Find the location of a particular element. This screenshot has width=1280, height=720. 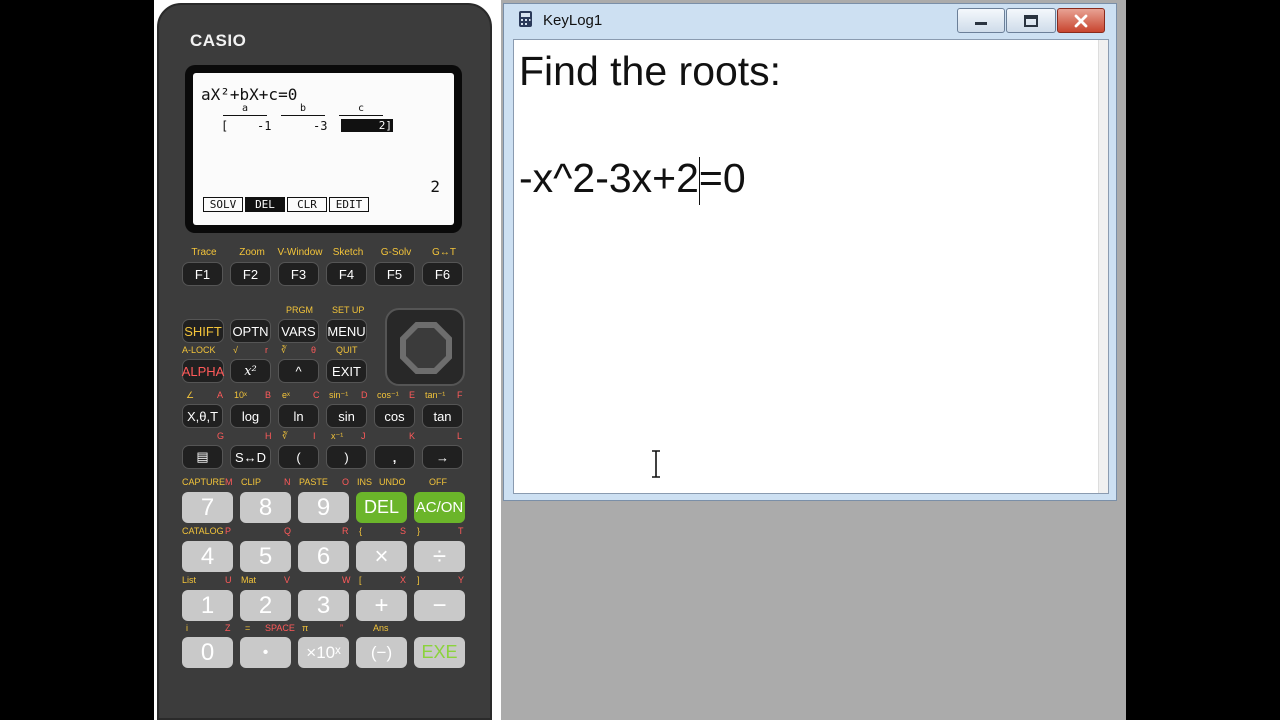

menu-key: MENU is located at coordinates (346, 331).